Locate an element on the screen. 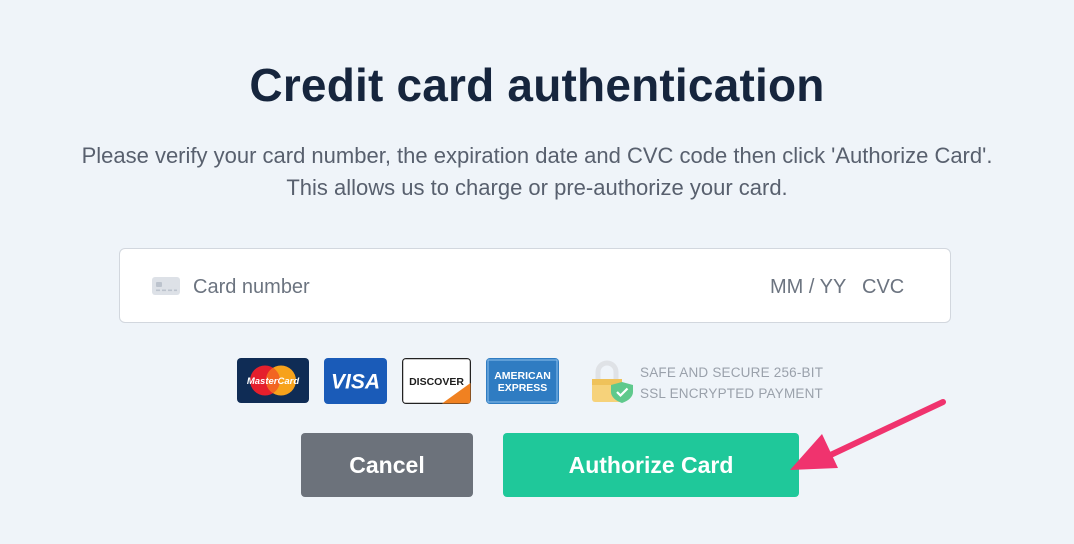  page-title: Credit card authentication is located at coordinates (537, 85).